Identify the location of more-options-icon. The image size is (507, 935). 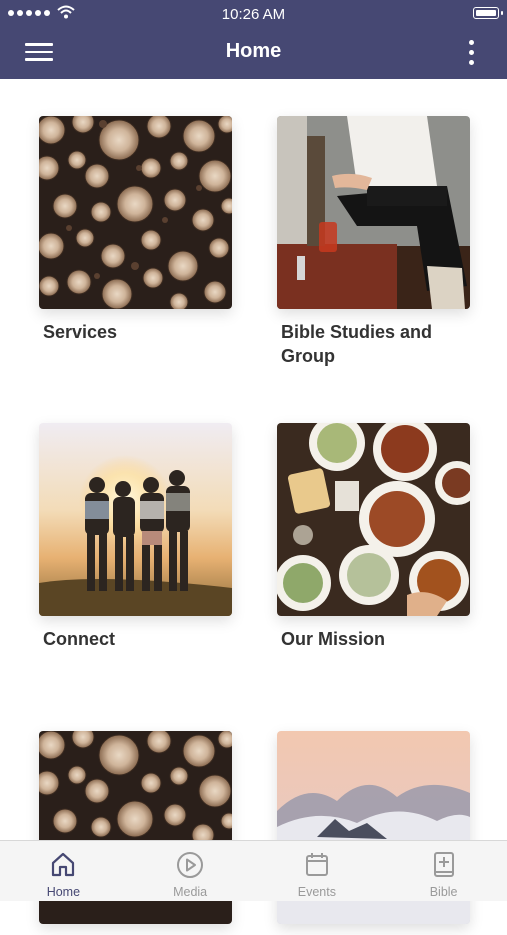
(472, 53).